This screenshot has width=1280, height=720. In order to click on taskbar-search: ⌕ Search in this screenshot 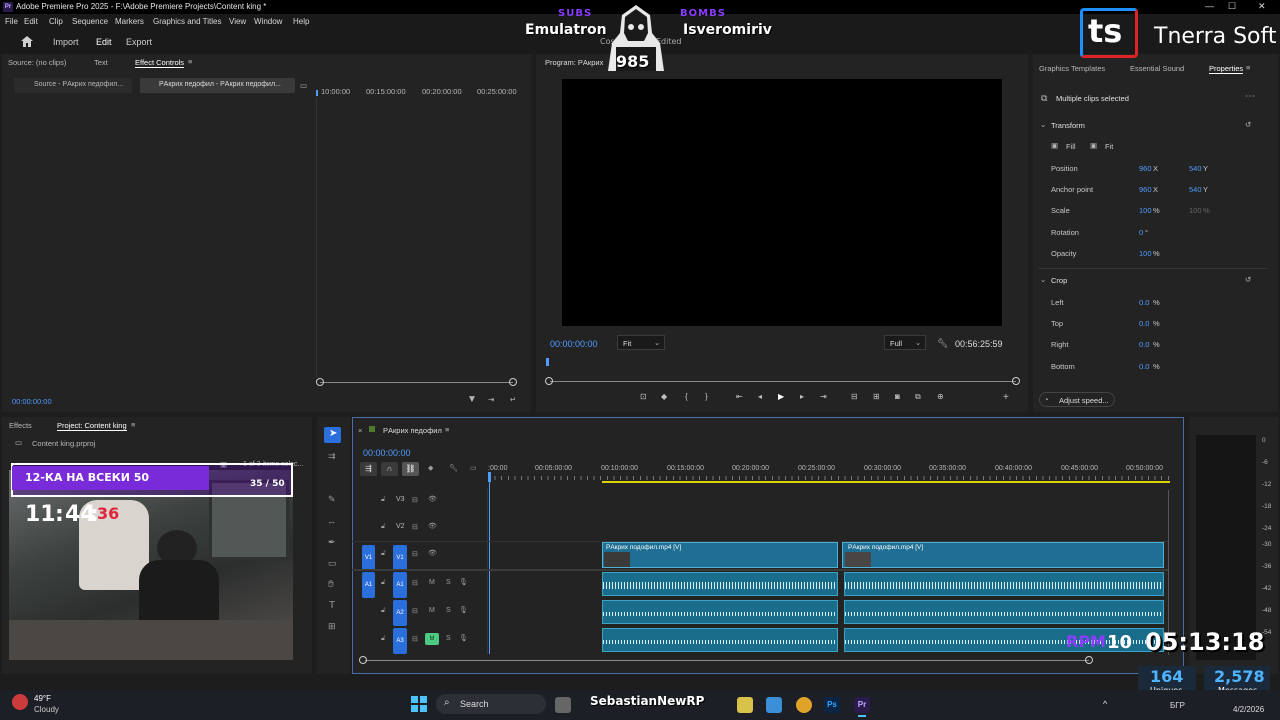, I will do `click(491, 704)`.